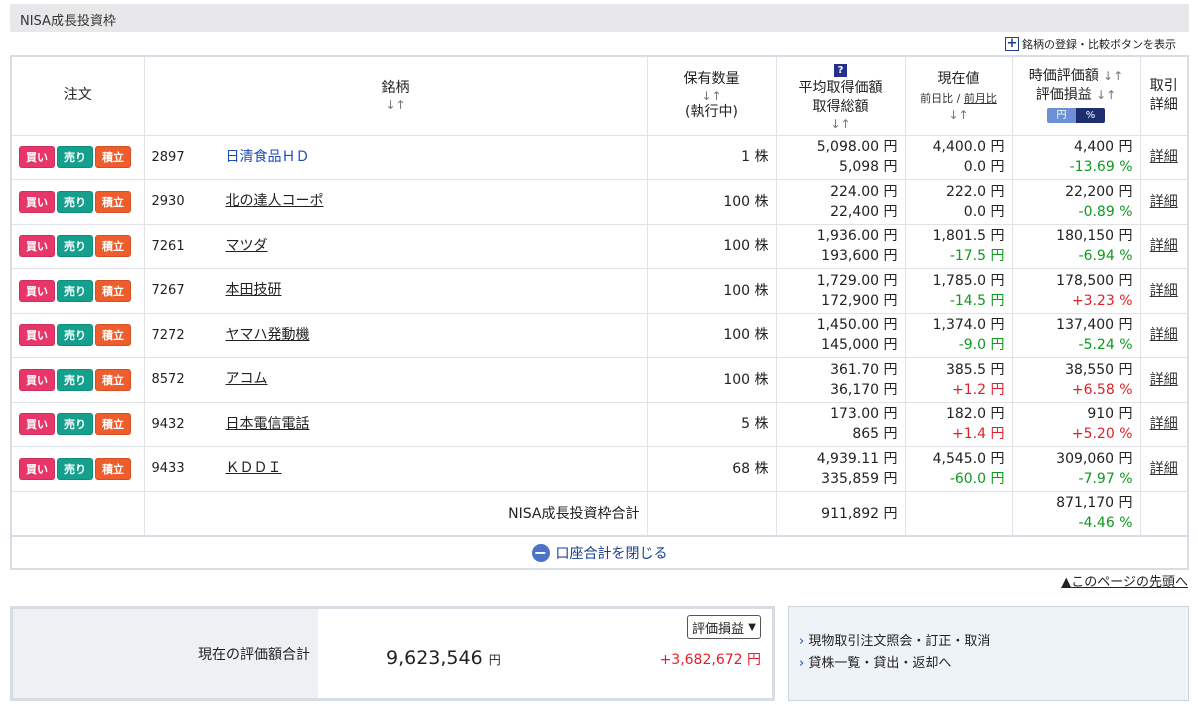 Image resolution: width=1198 pixels, height=707 pixels. What do you see at coordinates (1076, 157) in the screenshot?
I see `value-cell: 4,400 円 -13.69 %` at bounding box center [1076, 157].